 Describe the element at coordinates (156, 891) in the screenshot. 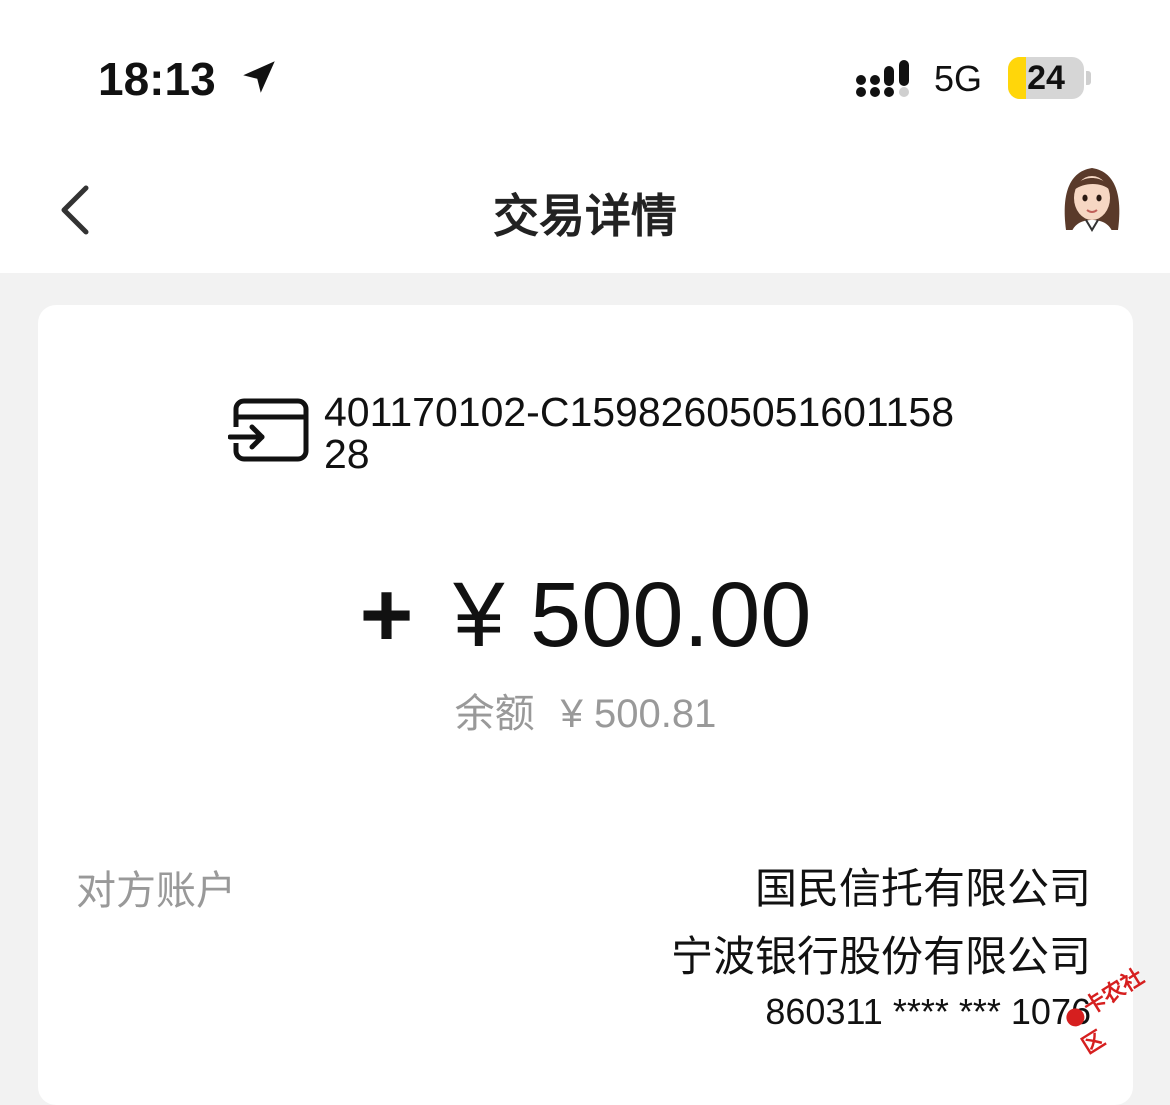

I see `counterparty-label: 对方账户` at that location.